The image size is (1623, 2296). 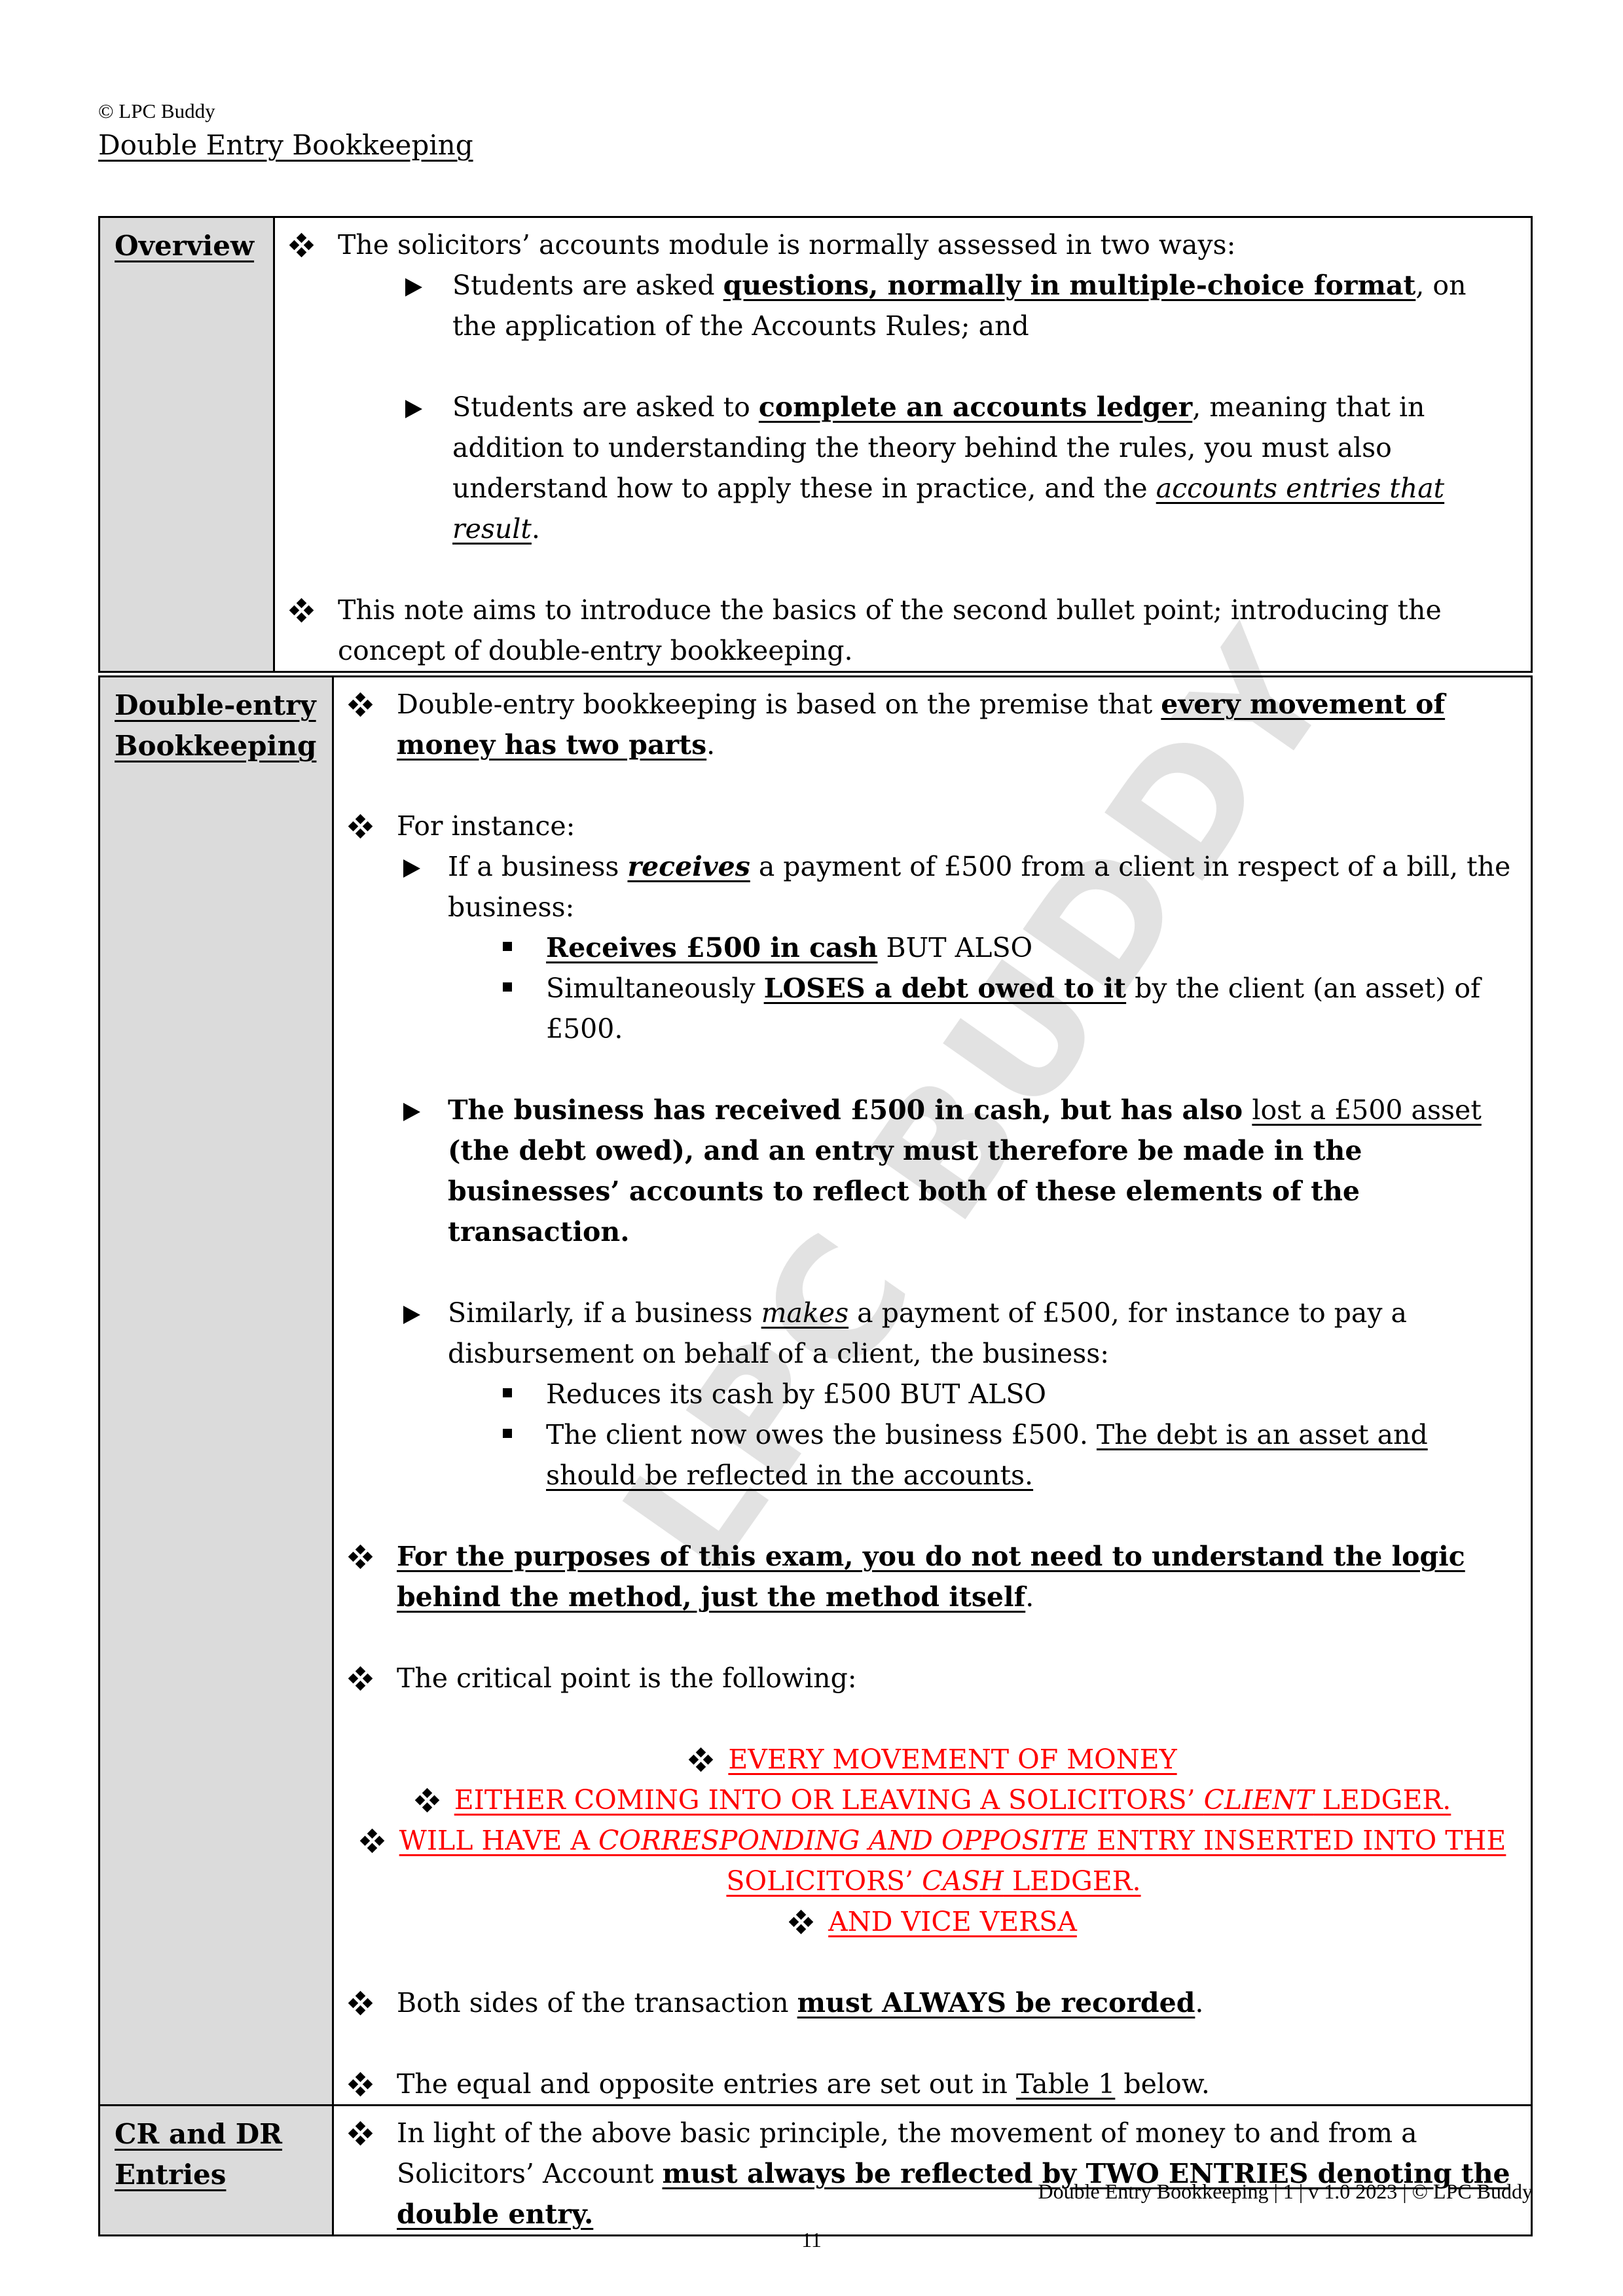 I want to click on copyright-notice: © LPC Buddy, so click(x=156, y=110).